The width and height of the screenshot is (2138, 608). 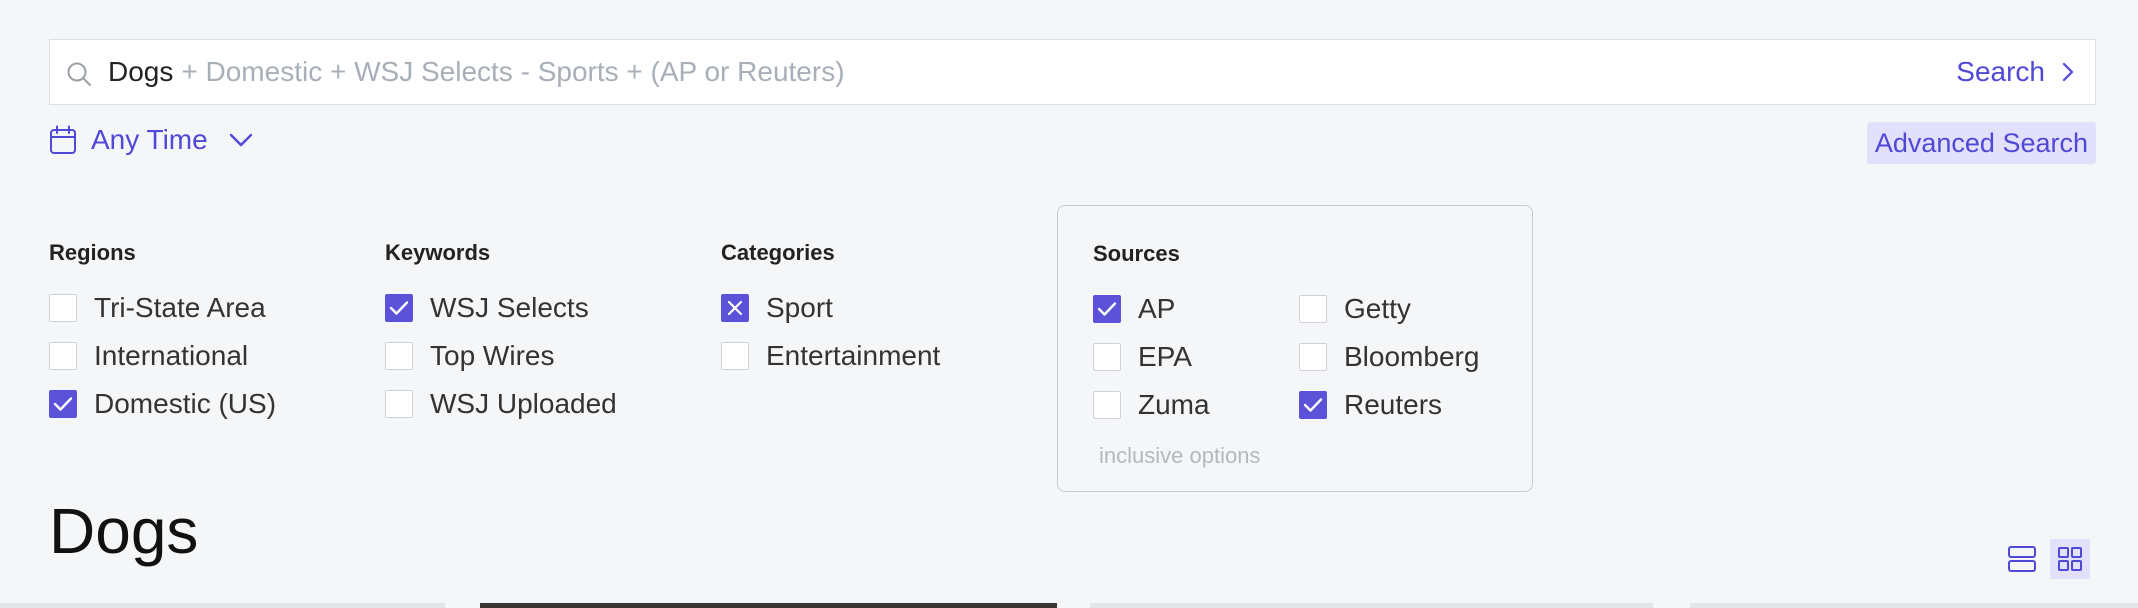 I want to click on filter-option-label: EPA, so click(x=1165, y=356).